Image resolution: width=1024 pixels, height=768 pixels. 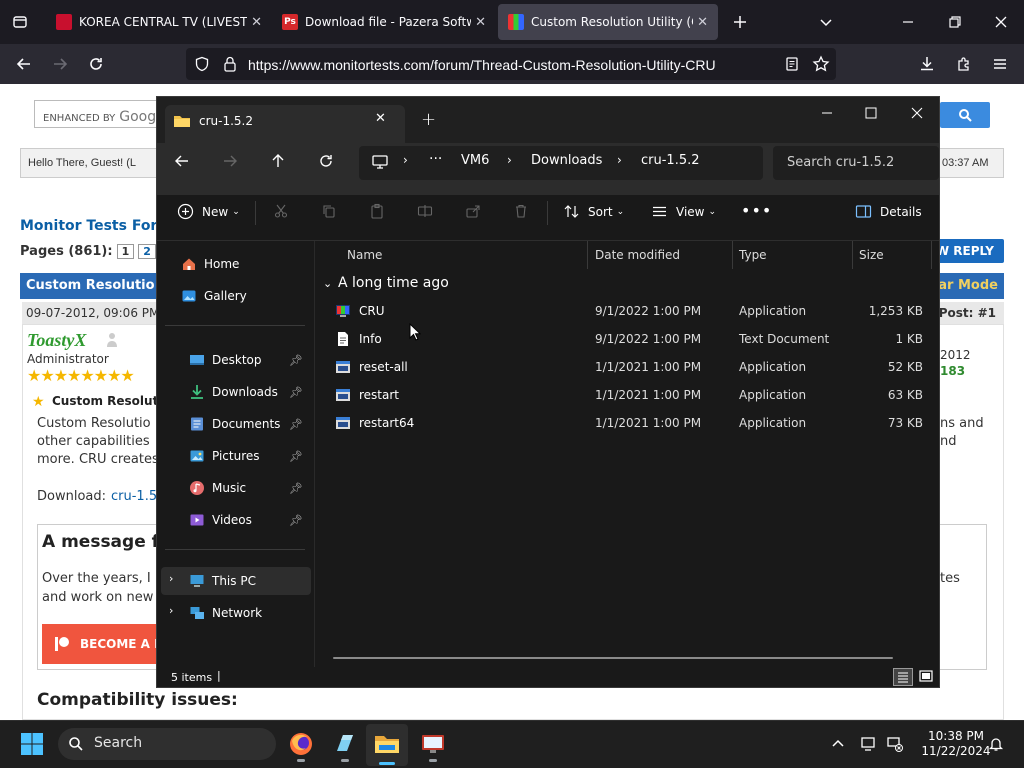 What do you see at coordinates (927, 677) in the screenshot?
I see `tiles-view-toggle-icon` at bounding box center [927, 677].